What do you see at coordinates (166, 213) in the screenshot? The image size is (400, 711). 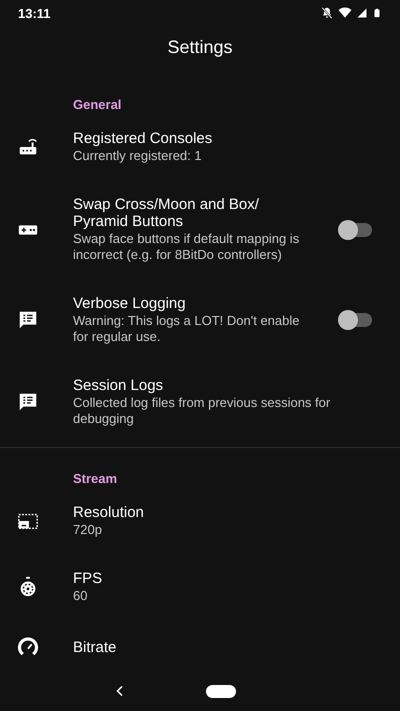 I see `item-title: Swap Cross/Moon and Box/ Pyramid Buttons` at bounding box center [166, 213].